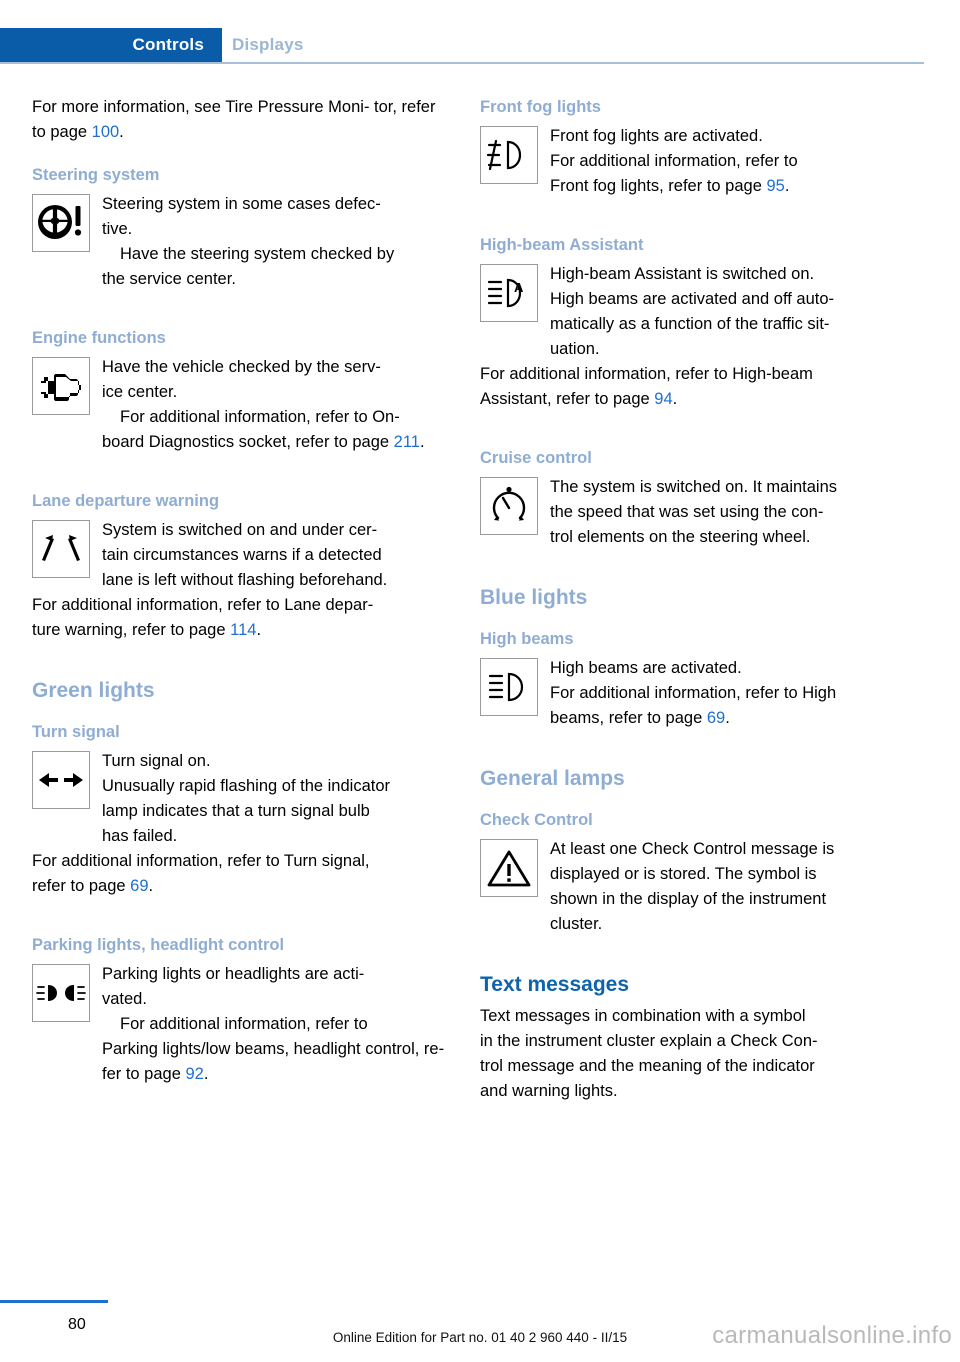 The width and height of the screenshot is (960, 1362). I want to click on turn-signal-page-link: 69, so click(139, 886).